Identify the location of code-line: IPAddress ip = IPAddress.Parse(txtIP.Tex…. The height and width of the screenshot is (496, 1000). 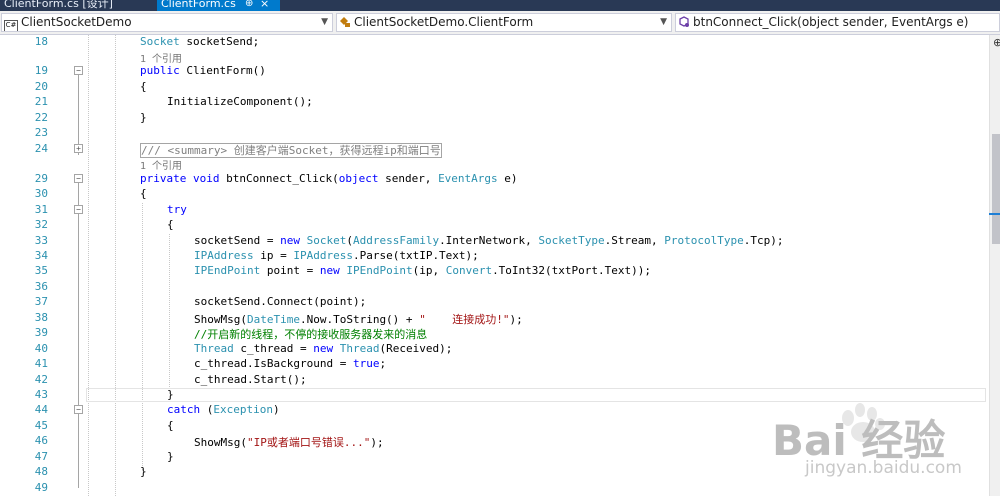
(336, 255).